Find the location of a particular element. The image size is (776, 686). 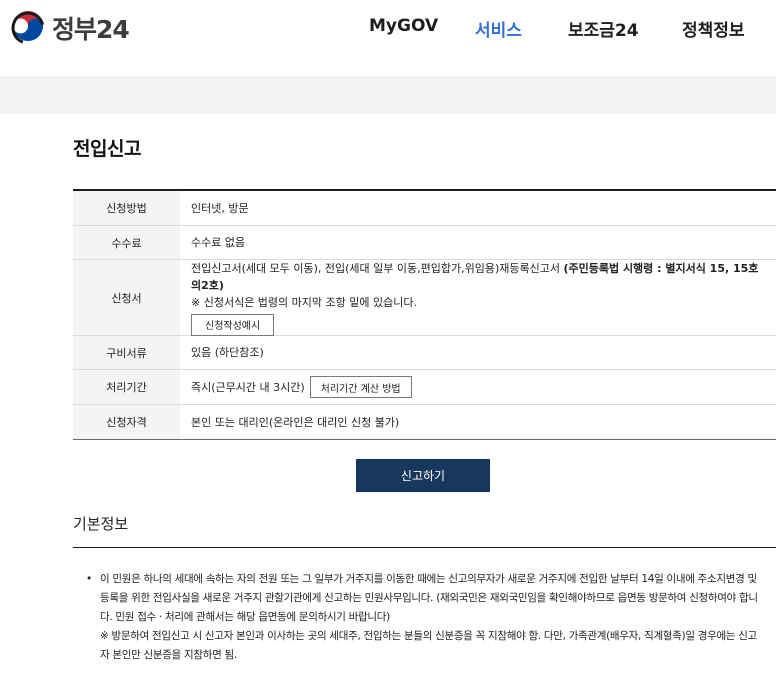

table-row-documents: 구비서류 있음 (하단참조) is located at coordinates (424, 353).